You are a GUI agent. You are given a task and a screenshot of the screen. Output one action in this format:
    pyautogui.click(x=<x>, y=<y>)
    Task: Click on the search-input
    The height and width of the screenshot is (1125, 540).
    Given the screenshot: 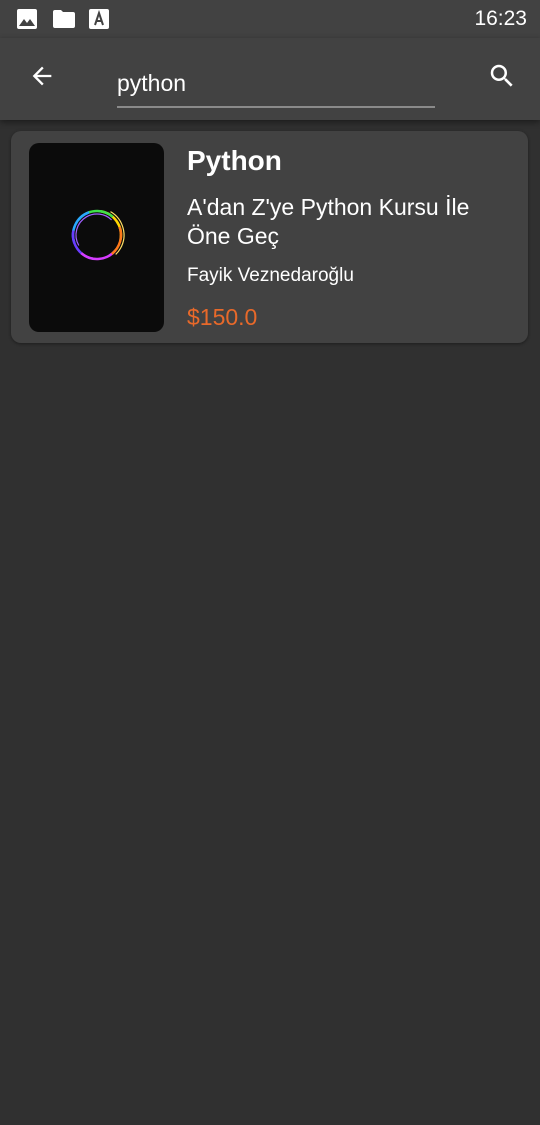 What is the action you would take?
    pyautogui.click(x=276, y=84)
    